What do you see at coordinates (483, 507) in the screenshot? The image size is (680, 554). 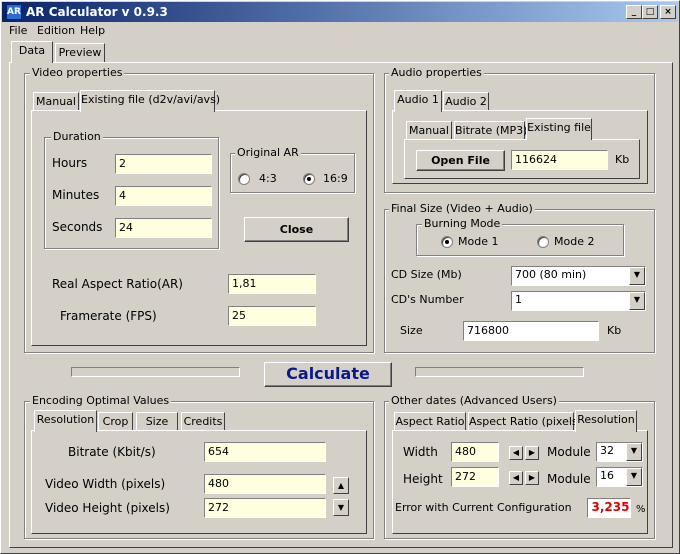 I see `error-label: Error with Current Configuration` at bounding box center [483, 507].